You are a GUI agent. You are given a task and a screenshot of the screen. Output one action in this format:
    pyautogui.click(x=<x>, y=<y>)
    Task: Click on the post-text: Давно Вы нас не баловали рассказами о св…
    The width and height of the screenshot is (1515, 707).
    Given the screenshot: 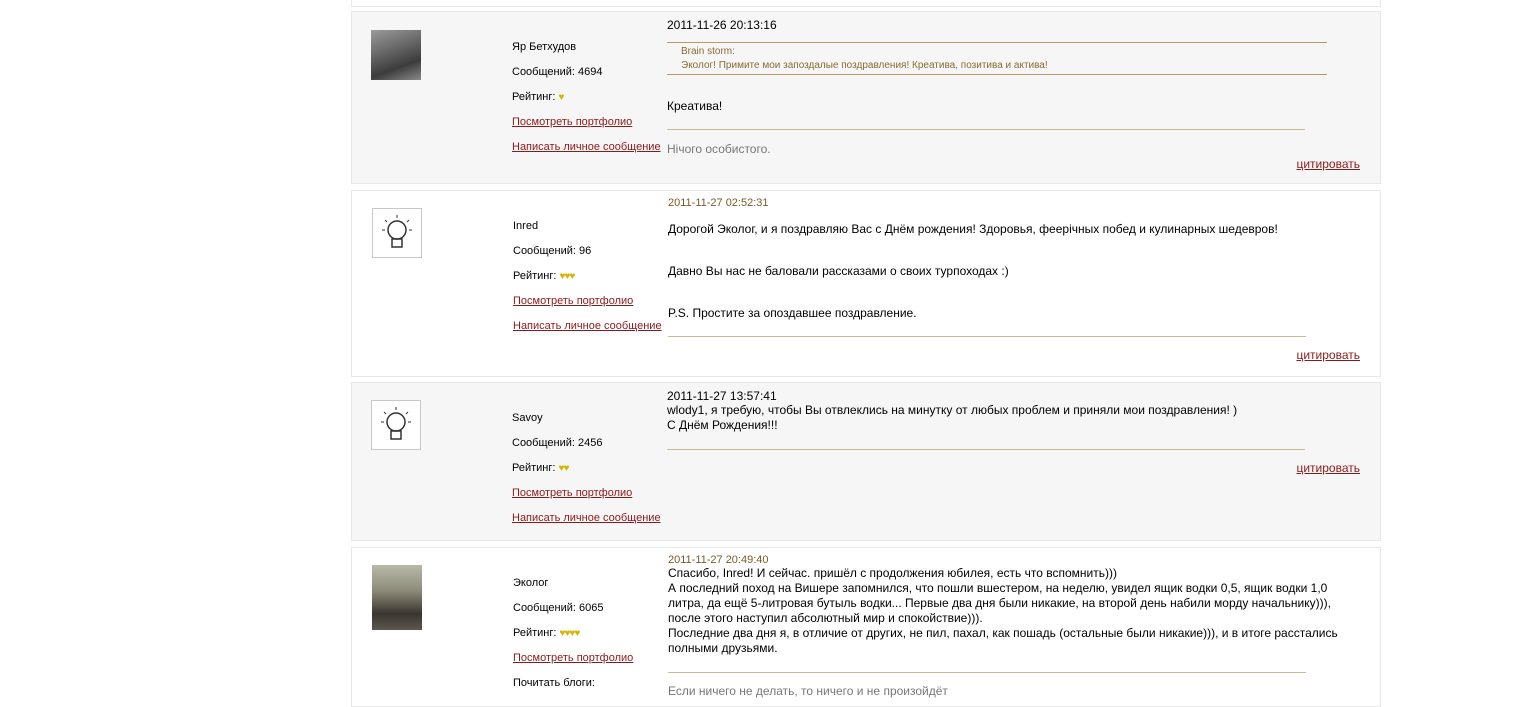 What is the action you would take?
    pyautogui.click(x=838, y=271)
    